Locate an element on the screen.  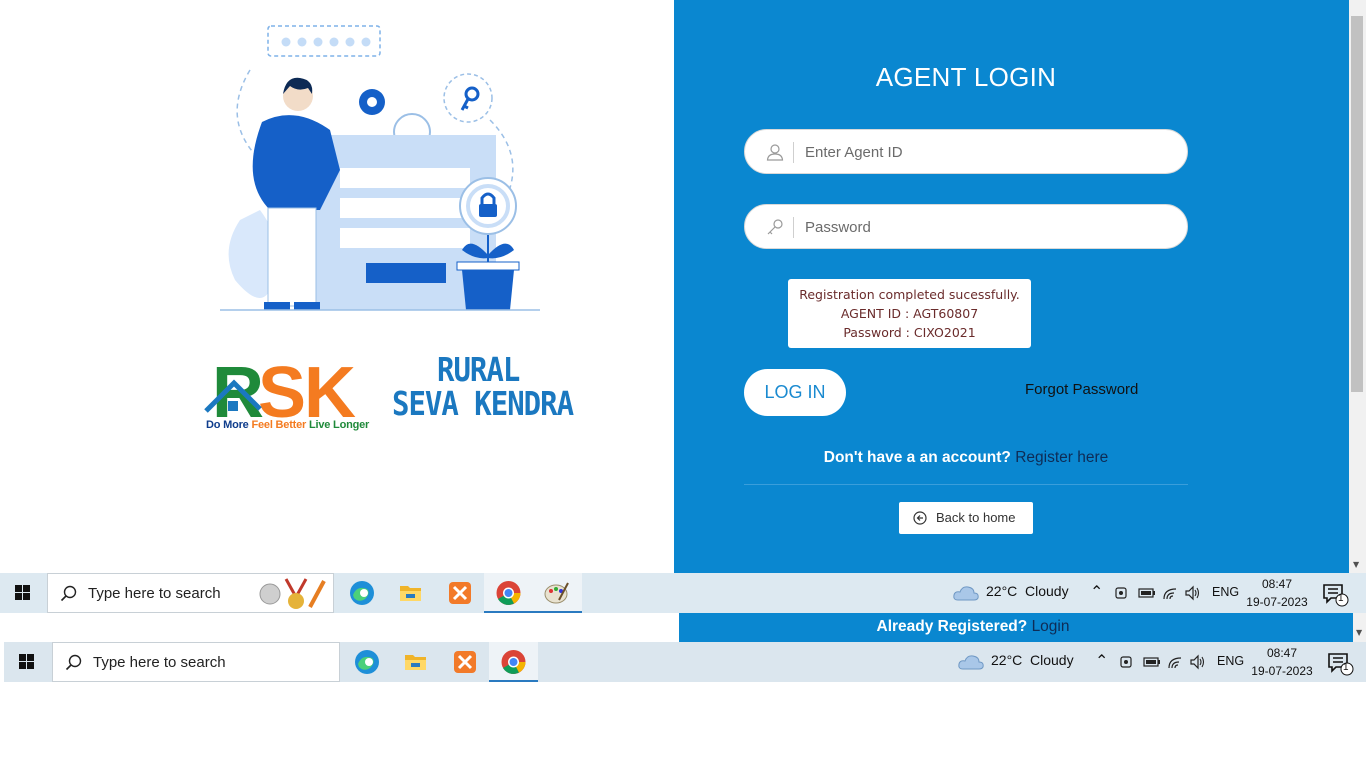
password-input is located at coordinates (985, 227).